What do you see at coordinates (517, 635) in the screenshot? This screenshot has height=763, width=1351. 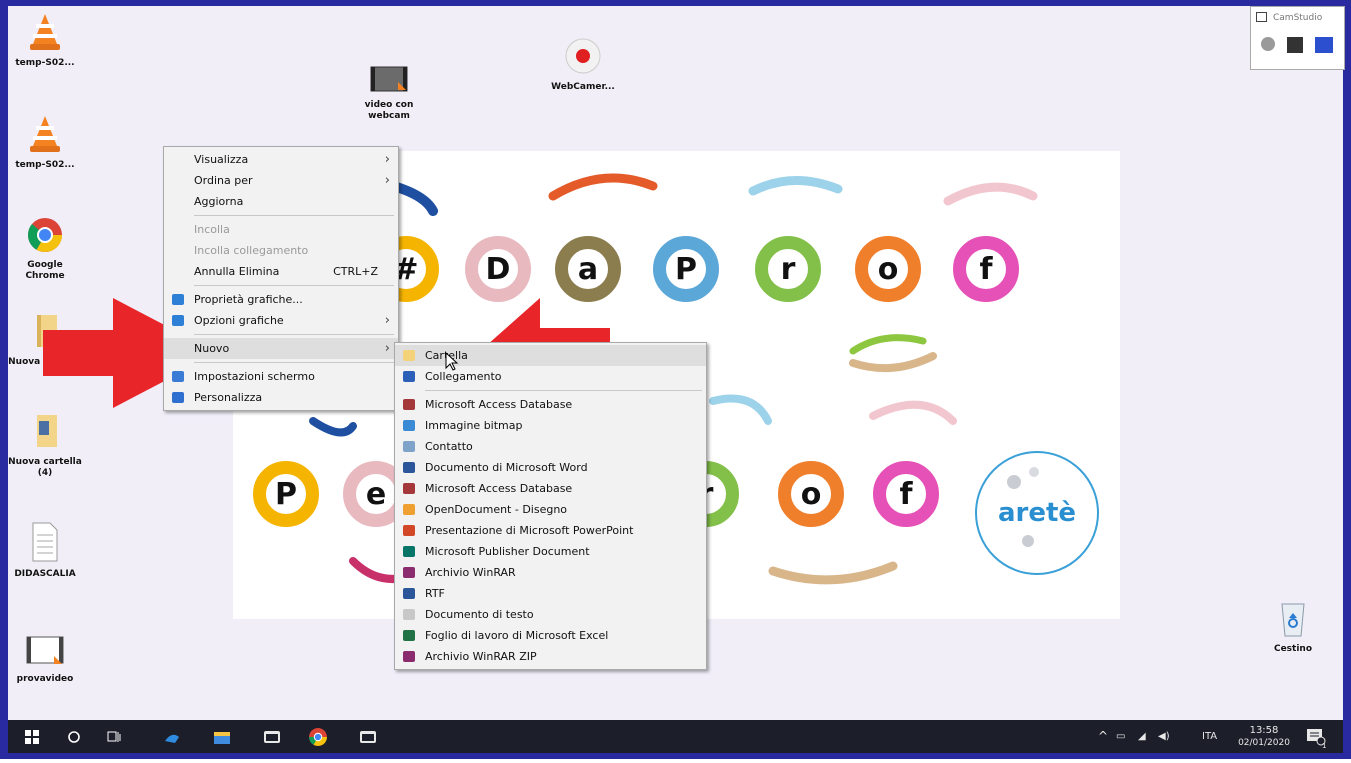 I see `menu-item-label: Foglio di lavoro di Microsoft Excel` at bounding box center [517, 635].